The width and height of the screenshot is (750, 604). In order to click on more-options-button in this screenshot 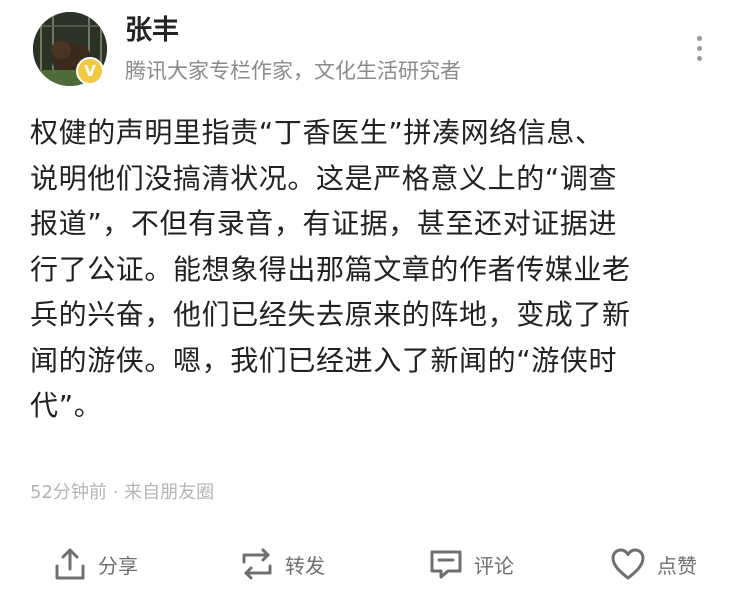, I will do `click(699, 48)`.